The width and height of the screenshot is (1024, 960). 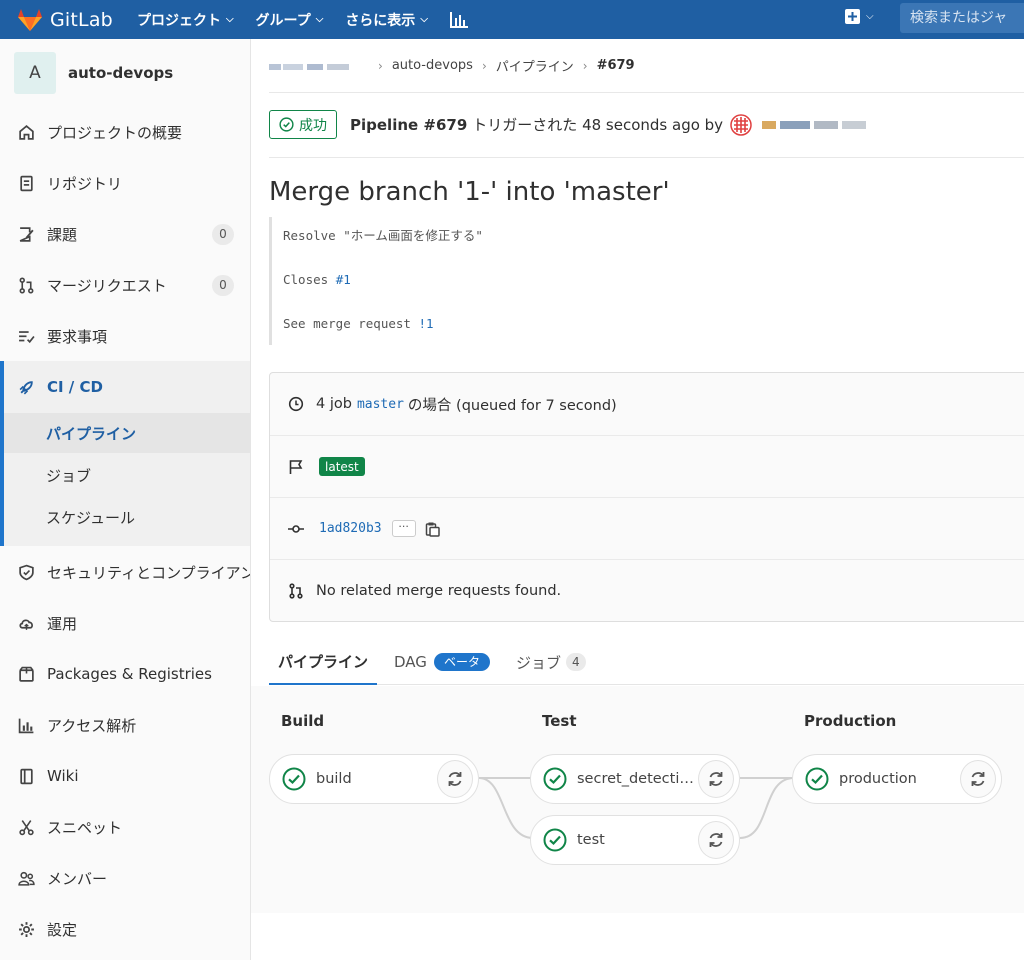 I want to click on sidebar-item-operations: 運用, so click(x=125, y=623).